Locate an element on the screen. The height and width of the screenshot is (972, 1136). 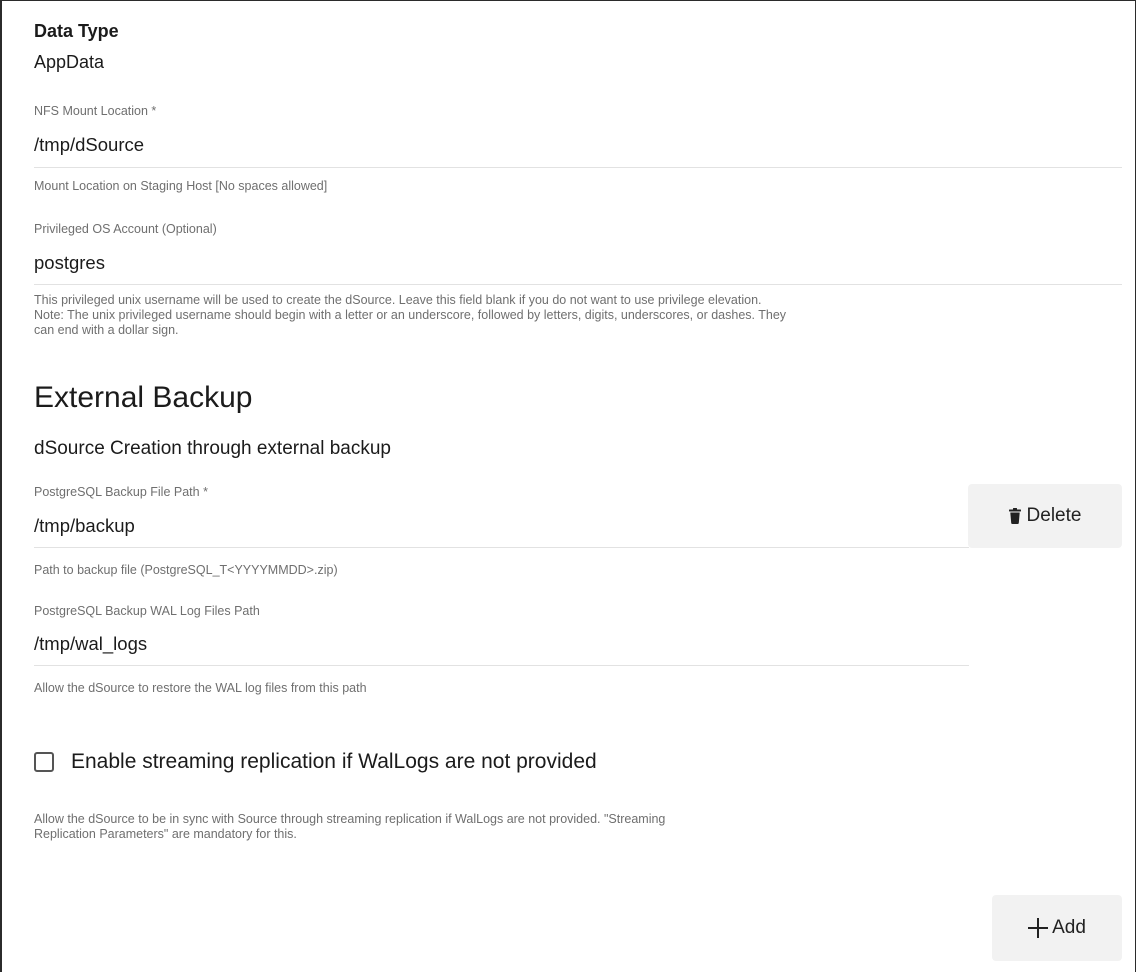
privileged-helper-line-3: can end with a dollar sign. is located at coordinates (106, 330).